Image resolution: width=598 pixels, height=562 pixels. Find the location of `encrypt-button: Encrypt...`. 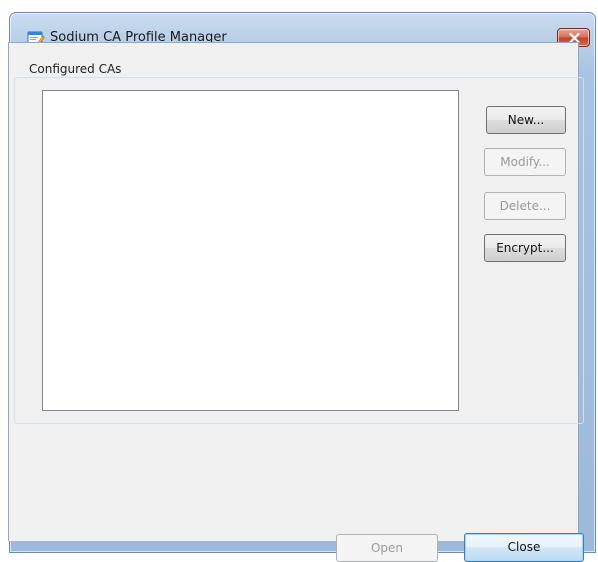

encrypt-button: Encrypt... is located at coordinates (525, 248).